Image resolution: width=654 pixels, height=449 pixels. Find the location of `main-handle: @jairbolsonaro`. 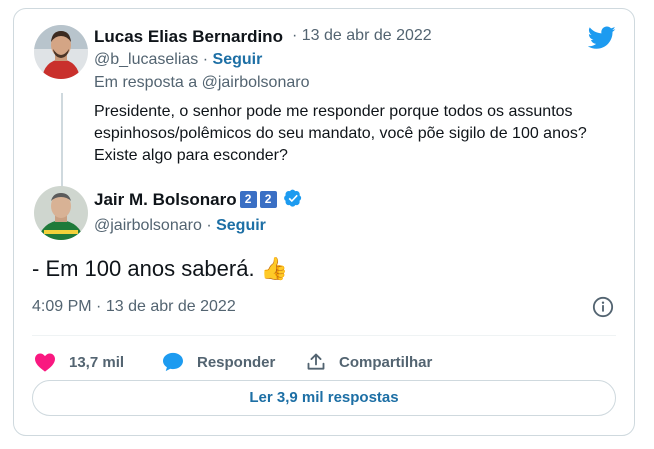

main-handle: @jairbolsonaro is located at coordinates (148, 225).